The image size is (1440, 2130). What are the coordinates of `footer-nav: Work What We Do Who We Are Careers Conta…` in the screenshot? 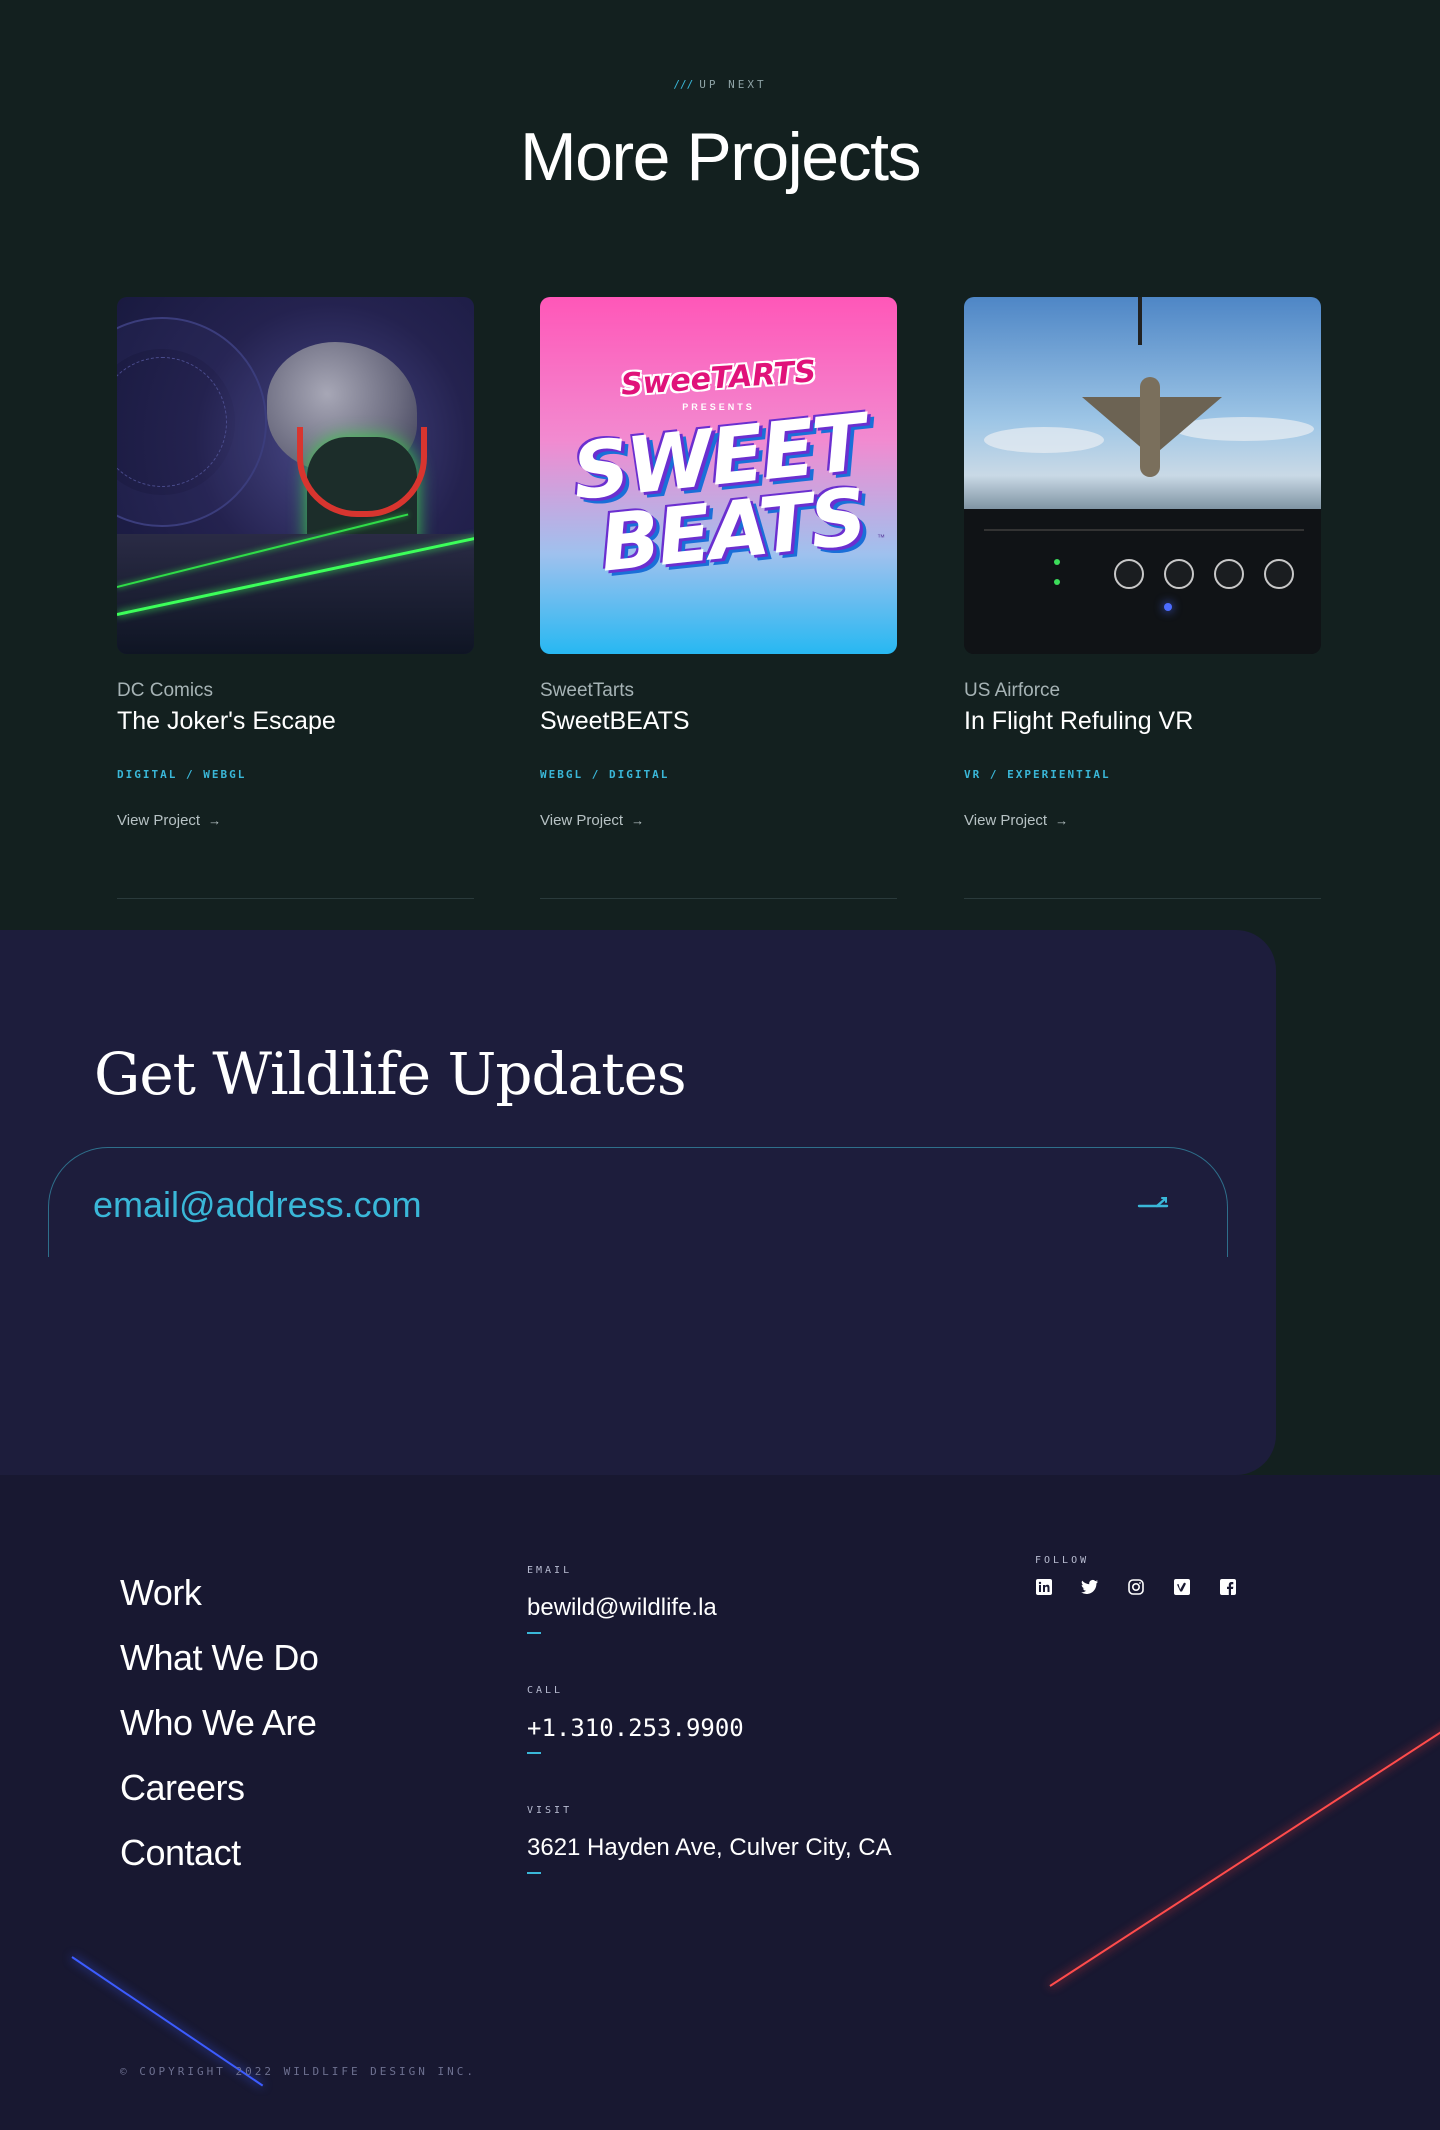 It's located at (219, 1722).